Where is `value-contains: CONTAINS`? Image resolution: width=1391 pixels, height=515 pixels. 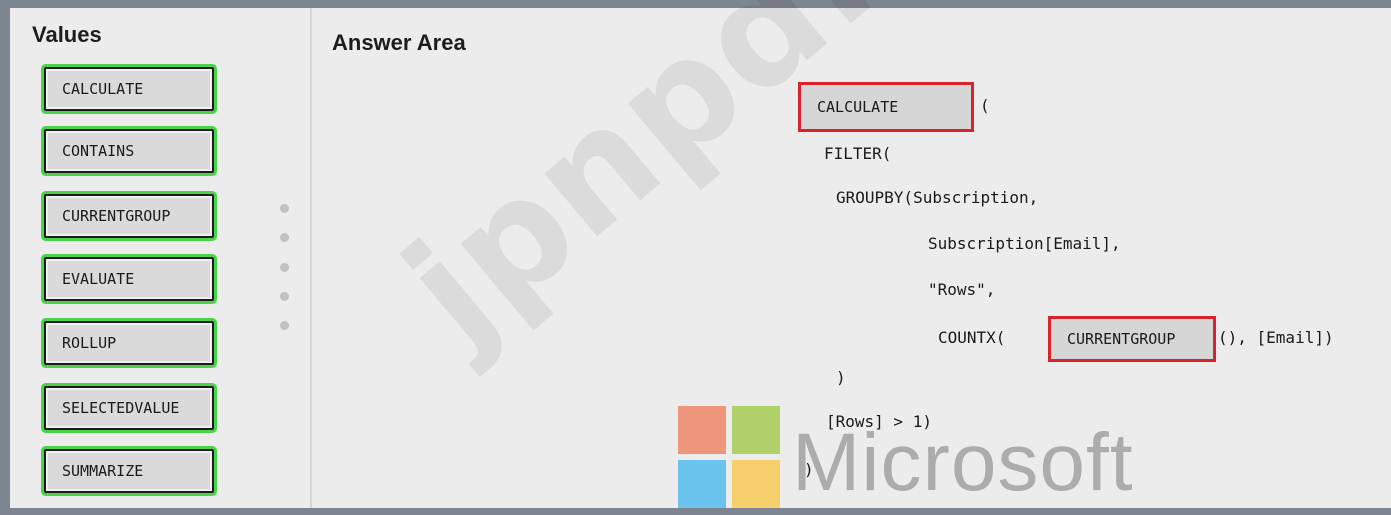 value-contains: CONTAINS is located at coordinates (129, 151).